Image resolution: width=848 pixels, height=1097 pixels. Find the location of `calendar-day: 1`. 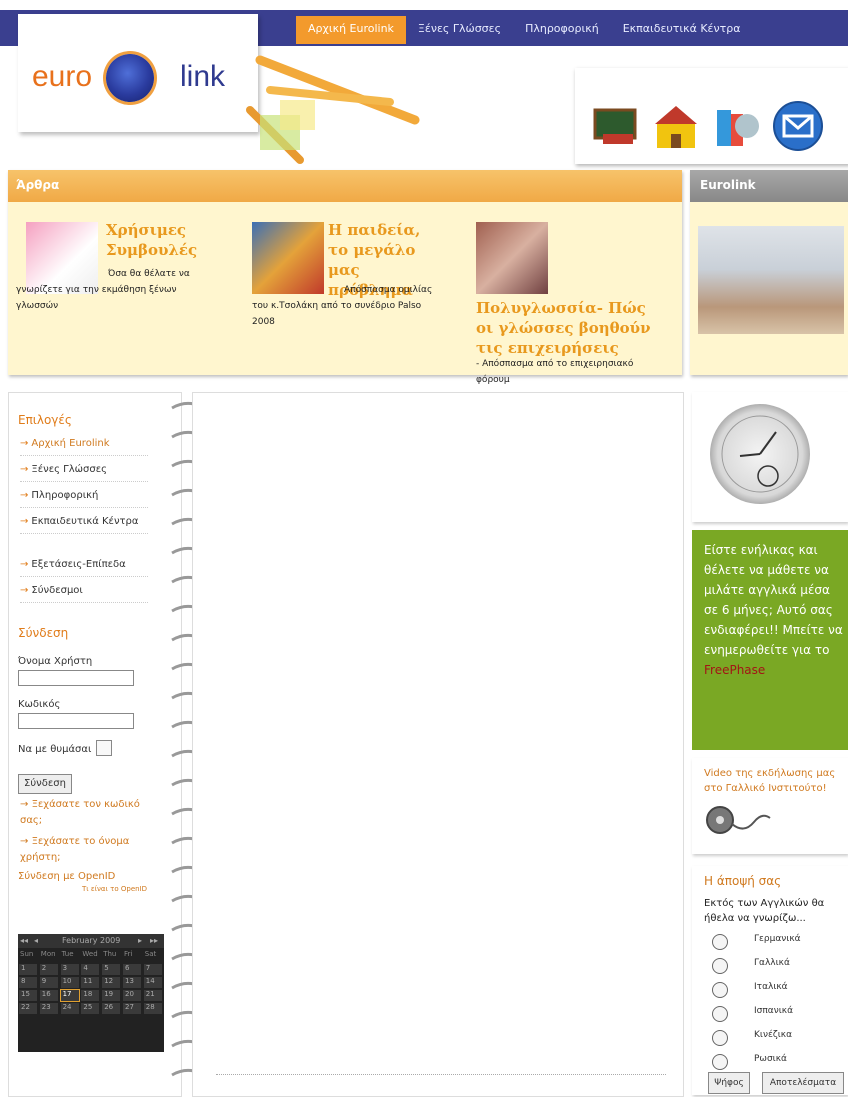

calendar-day: 1 is located at coordinates (28, 969).